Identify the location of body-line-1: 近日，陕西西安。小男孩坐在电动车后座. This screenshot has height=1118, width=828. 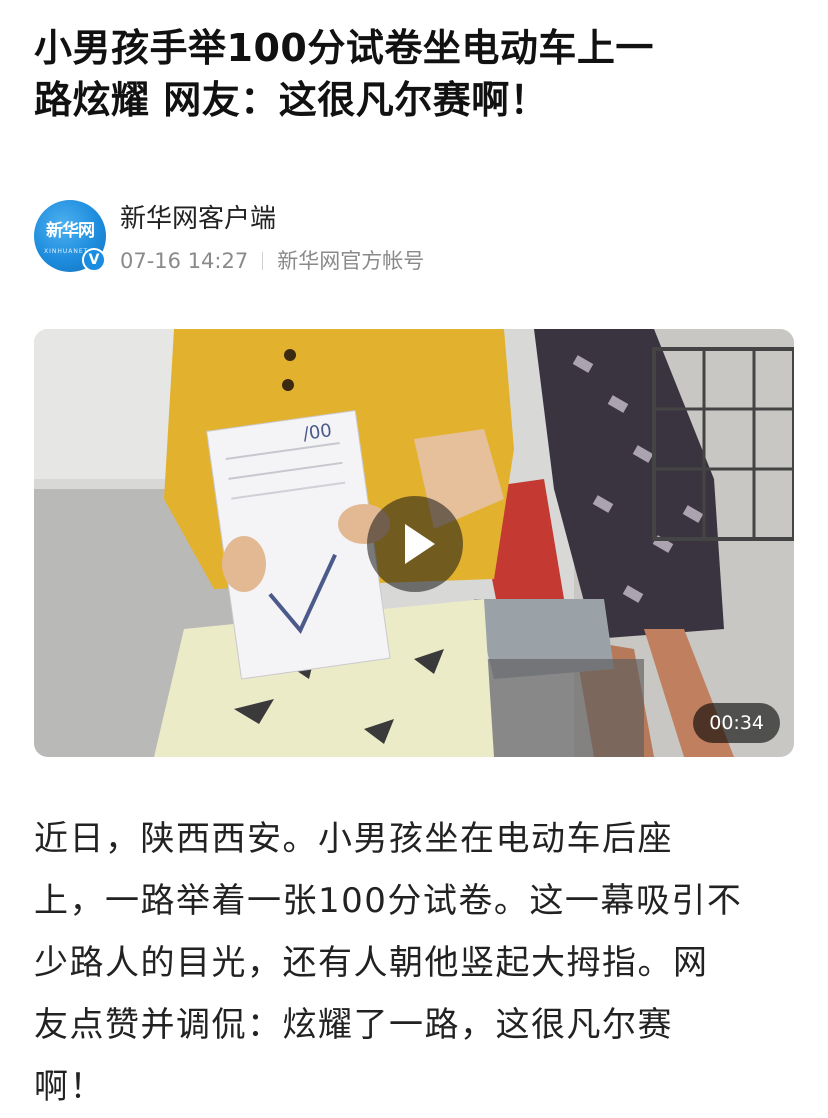
(353, 839).